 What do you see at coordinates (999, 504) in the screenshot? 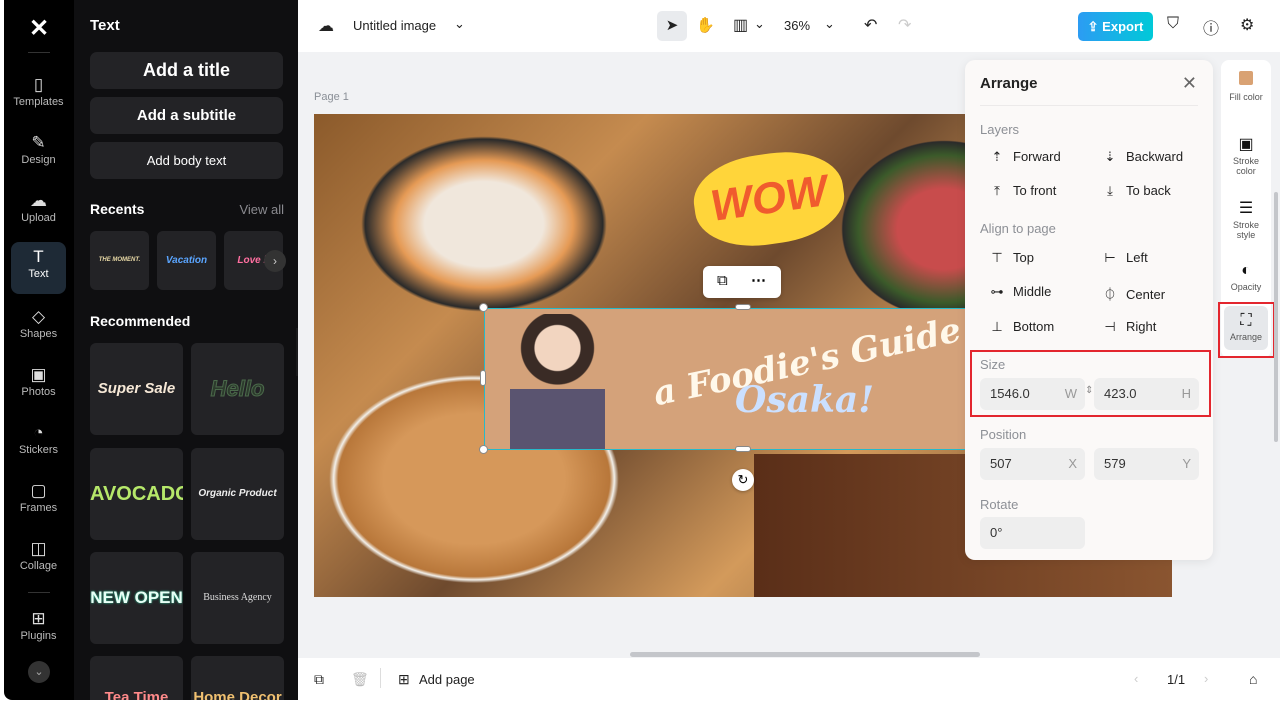
I see `rotate-label: Rotate` at bounding box center [999, 504].